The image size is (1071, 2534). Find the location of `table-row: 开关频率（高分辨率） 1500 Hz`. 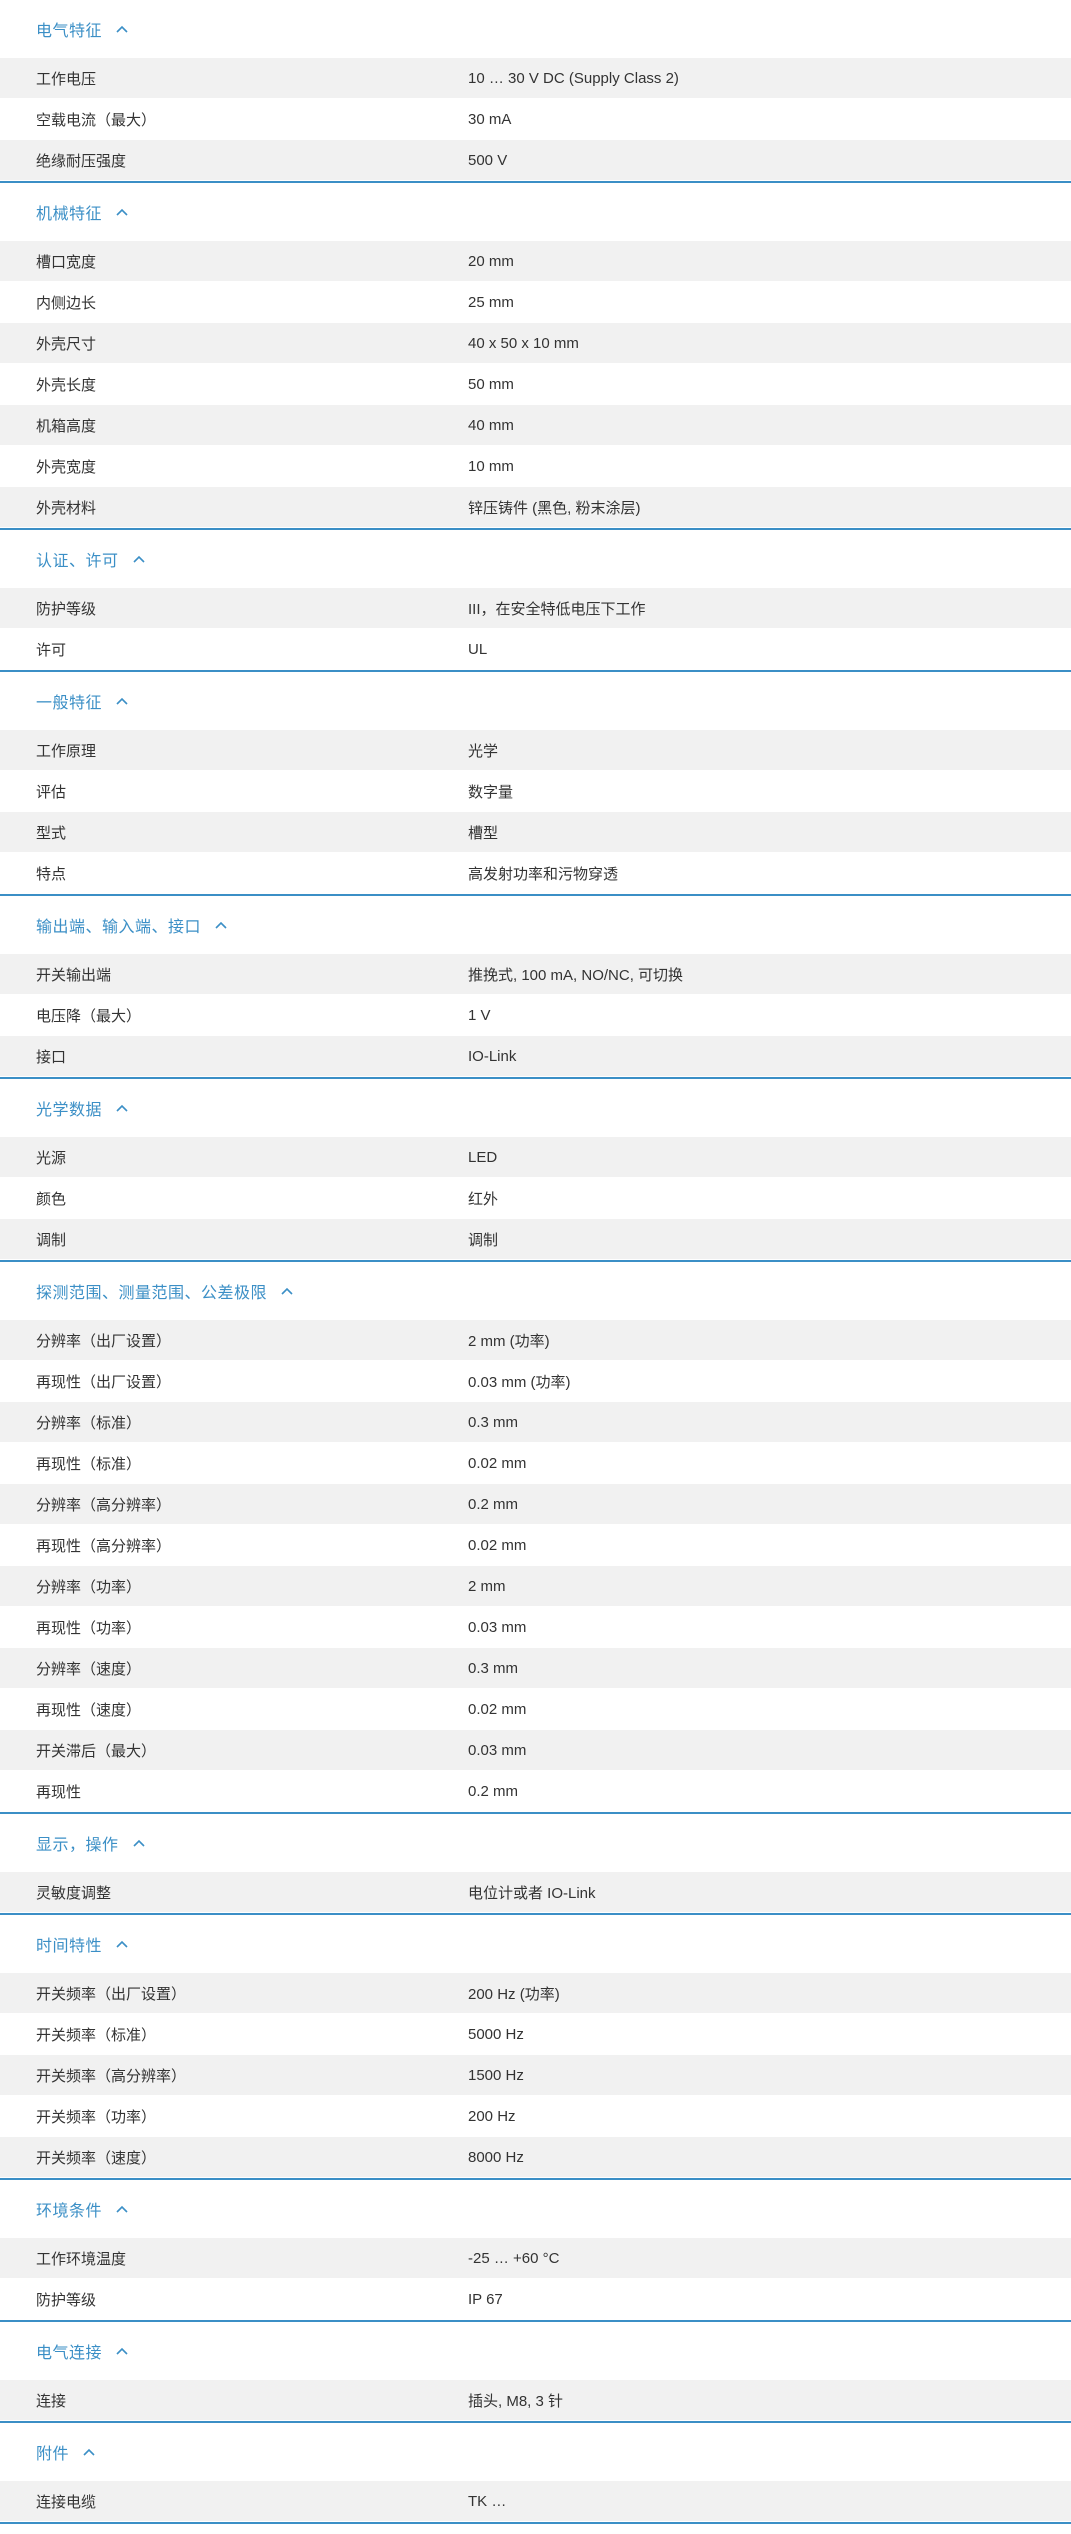

table-row: 开关频率（高分辨率） 1500 Hz is located at coordinates (535, 2075).